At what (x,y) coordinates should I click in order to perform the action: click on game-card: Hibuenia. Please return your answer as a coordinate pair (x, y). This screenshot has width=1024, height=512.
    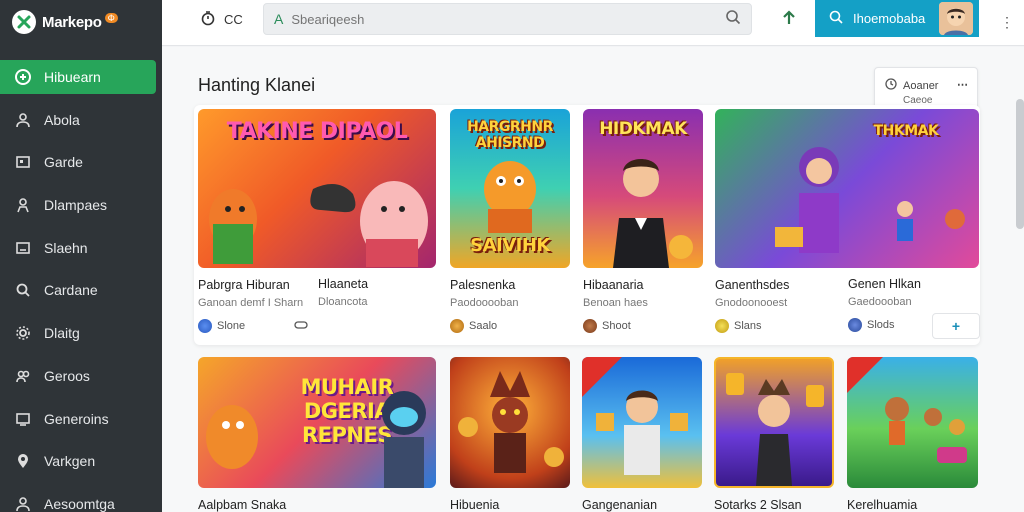
    Looking at the image, I should click on (510, 434).